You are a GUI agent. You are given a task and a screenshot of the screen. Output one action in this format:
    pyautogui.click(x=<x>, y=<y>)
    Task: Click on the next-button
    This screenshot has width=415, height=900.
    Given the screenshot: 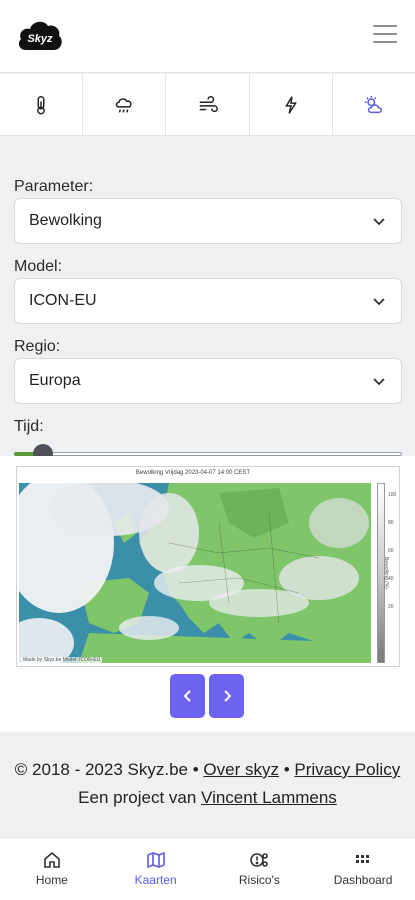 What is the action you would take?
    pyautogui.click(x=226, y=696)
    